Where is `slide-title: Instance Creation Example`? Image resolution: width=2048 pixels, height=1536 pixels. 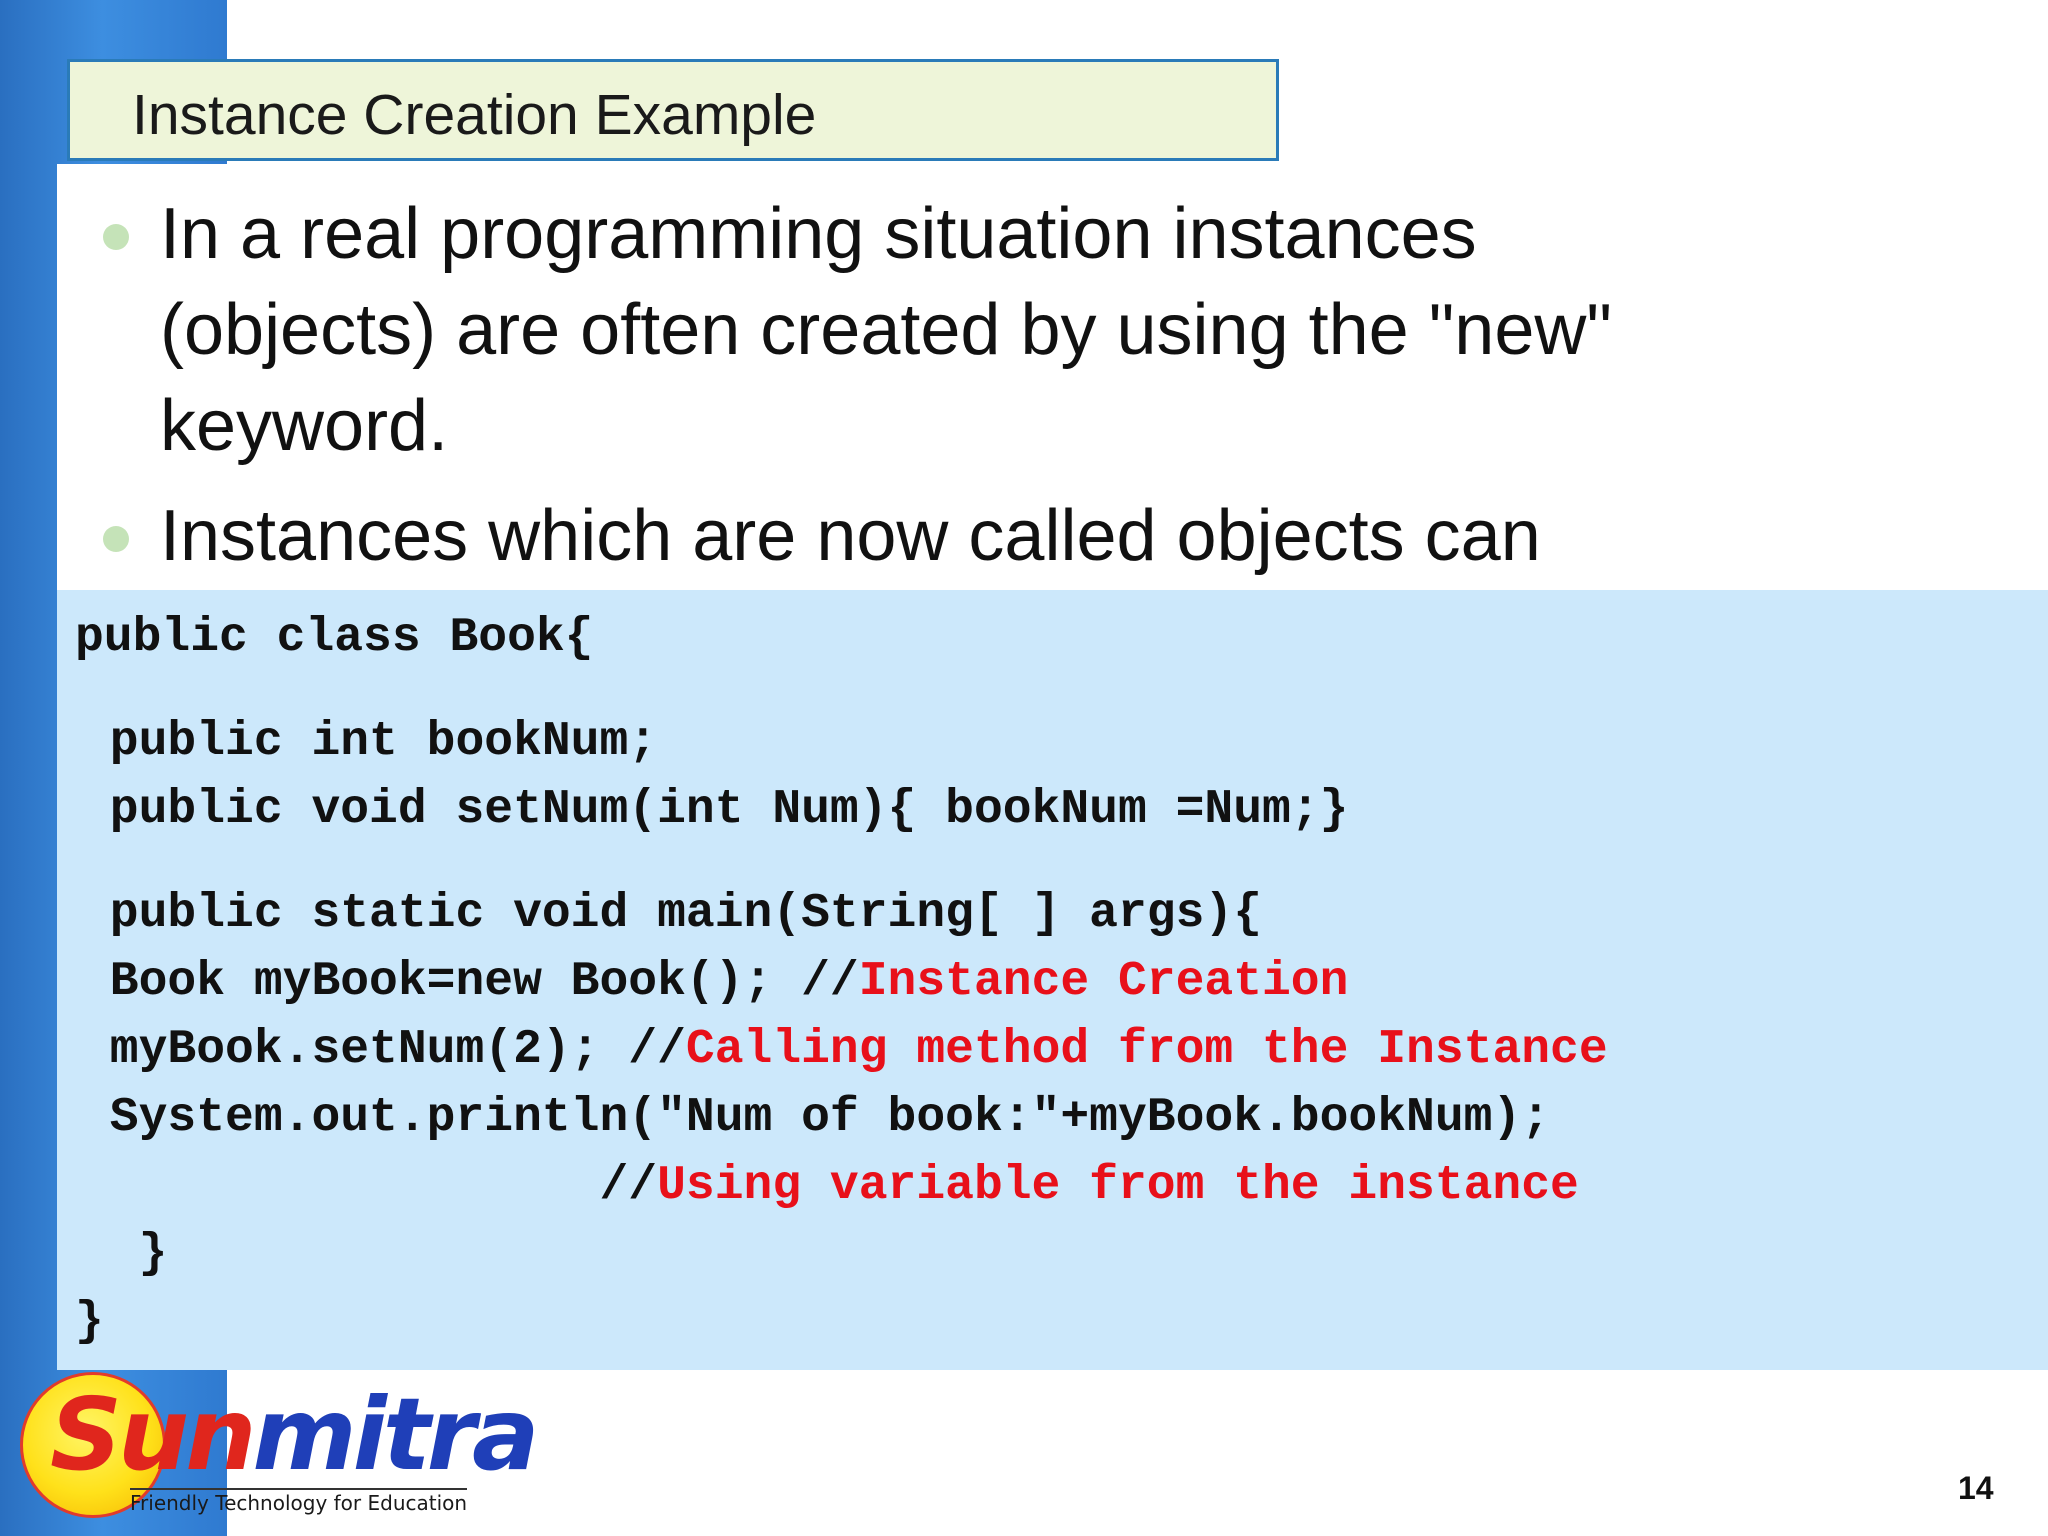
slide-title: Instance Creation Example is located at coordinates (474, 115).